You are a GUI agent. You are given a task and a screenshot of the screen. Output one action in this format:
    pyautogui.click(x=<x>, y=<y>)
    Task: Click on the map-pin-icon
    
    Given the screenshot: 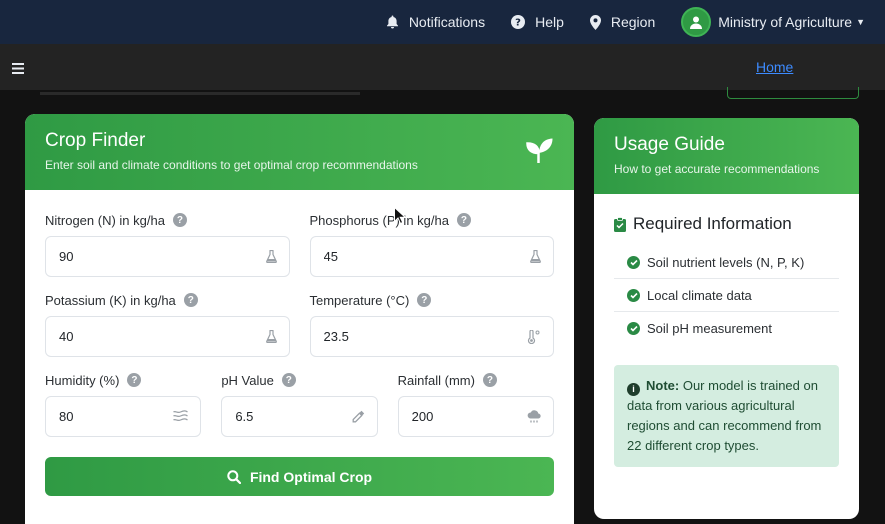 What is the action you would take?
    pyautogui.click(x=595, y=22)
    